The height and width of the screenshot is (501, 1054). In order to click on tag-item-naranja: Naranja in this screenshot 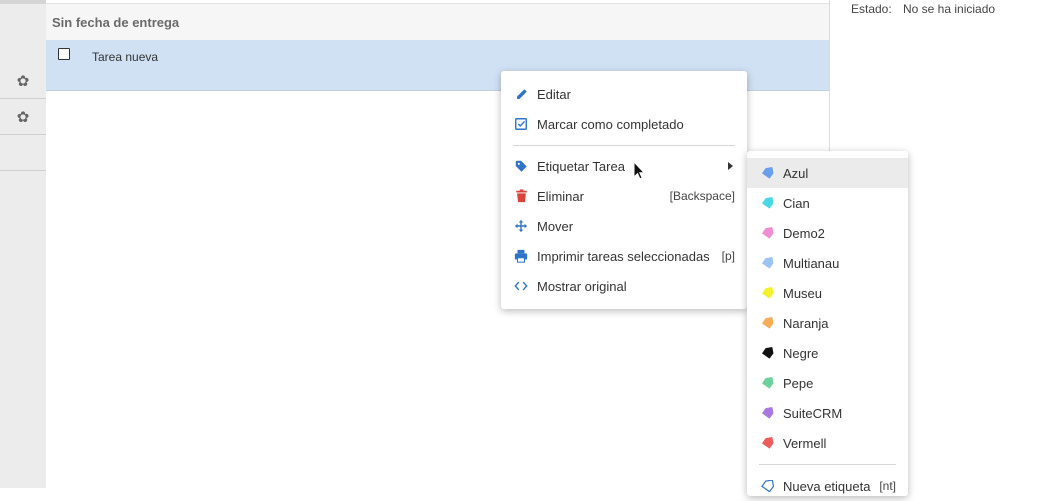, I will do `click(827, 323)`.